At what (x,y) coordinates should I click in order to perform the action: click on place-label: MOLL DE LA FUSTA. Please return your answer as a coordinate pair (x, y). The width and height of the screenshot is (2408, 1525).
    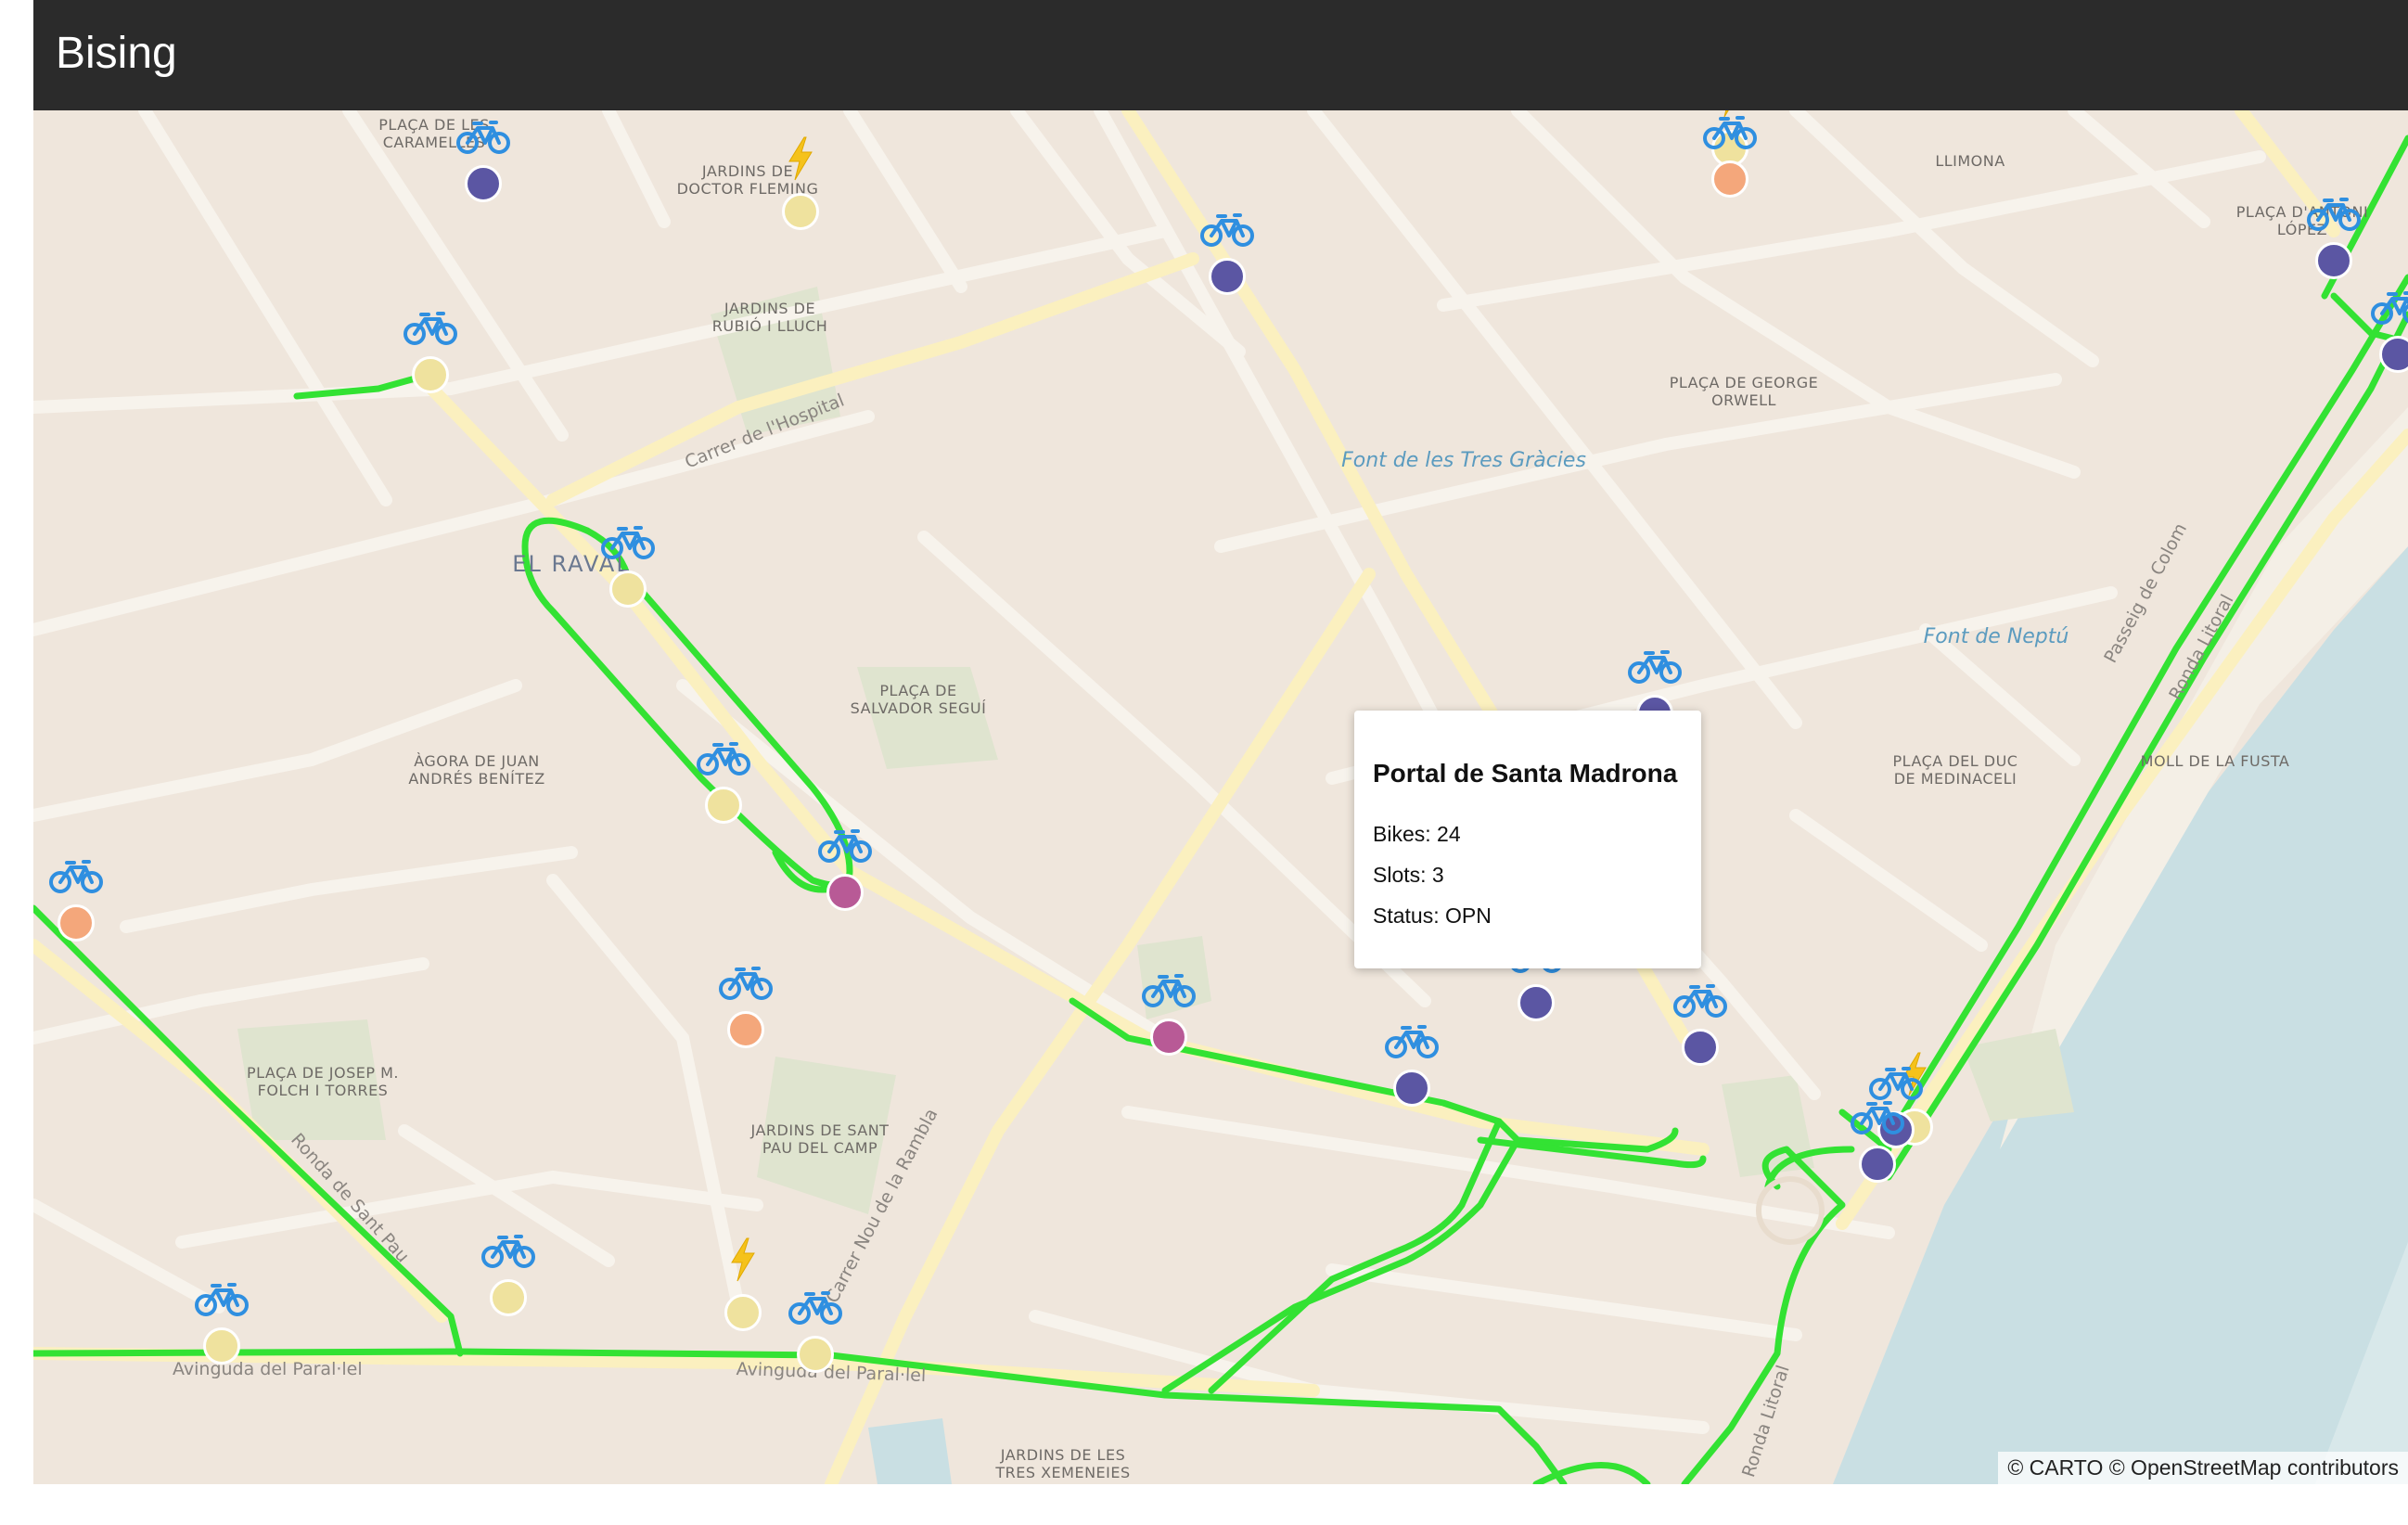
    Looking at the image, I should click on (2215, 761).